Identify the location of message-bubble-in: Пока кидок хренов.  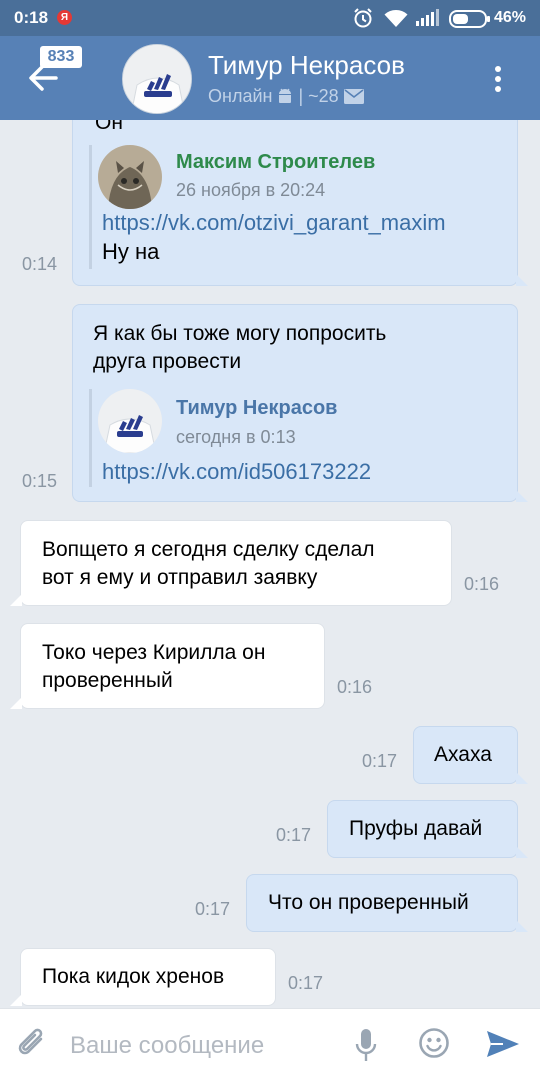
(143, 977).